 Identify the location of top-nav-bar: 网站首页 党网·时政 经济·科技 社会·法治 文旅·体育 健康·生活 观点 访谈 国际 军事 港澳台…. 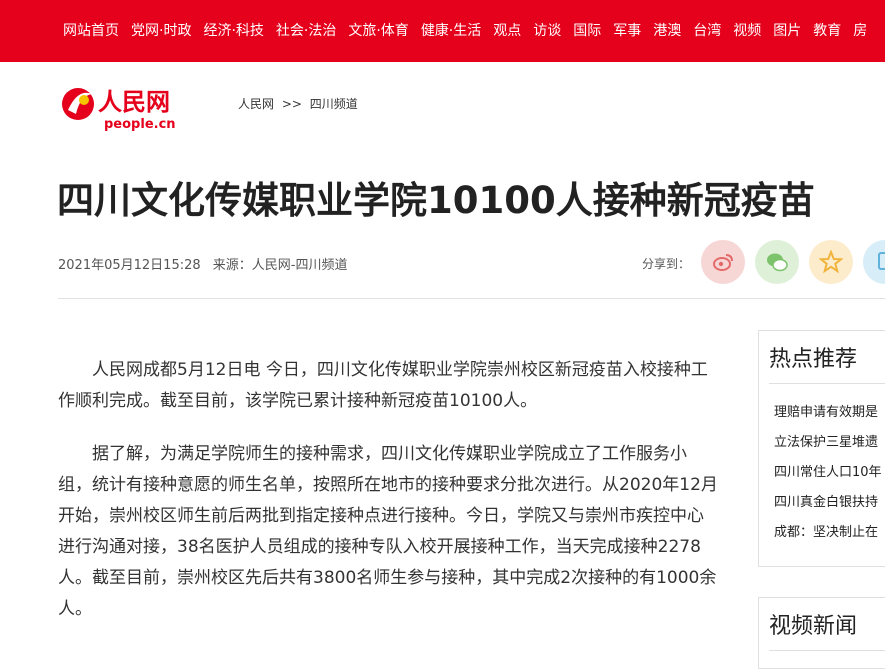
(442, 31).